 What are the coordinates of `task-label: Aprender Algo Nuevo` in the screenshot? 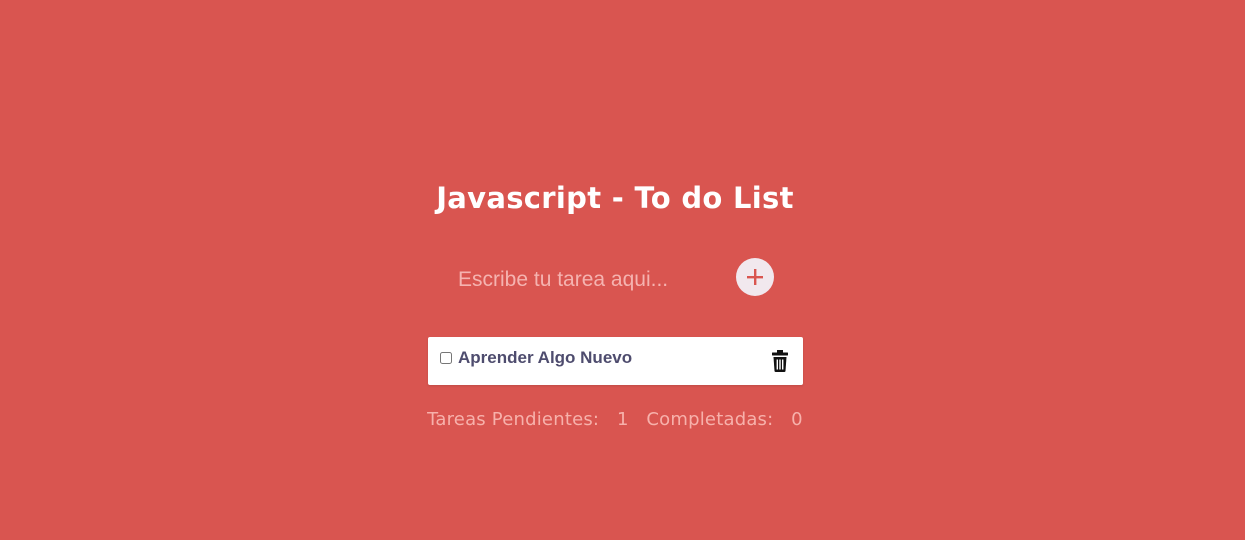 It's located at (545, 358).